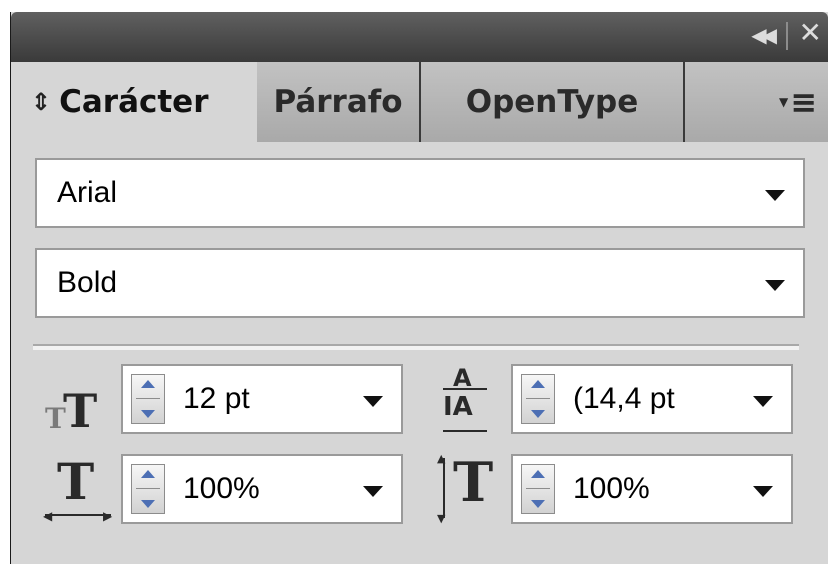  I want to click on leading-value: (14,4 pt, so click(624, 398).